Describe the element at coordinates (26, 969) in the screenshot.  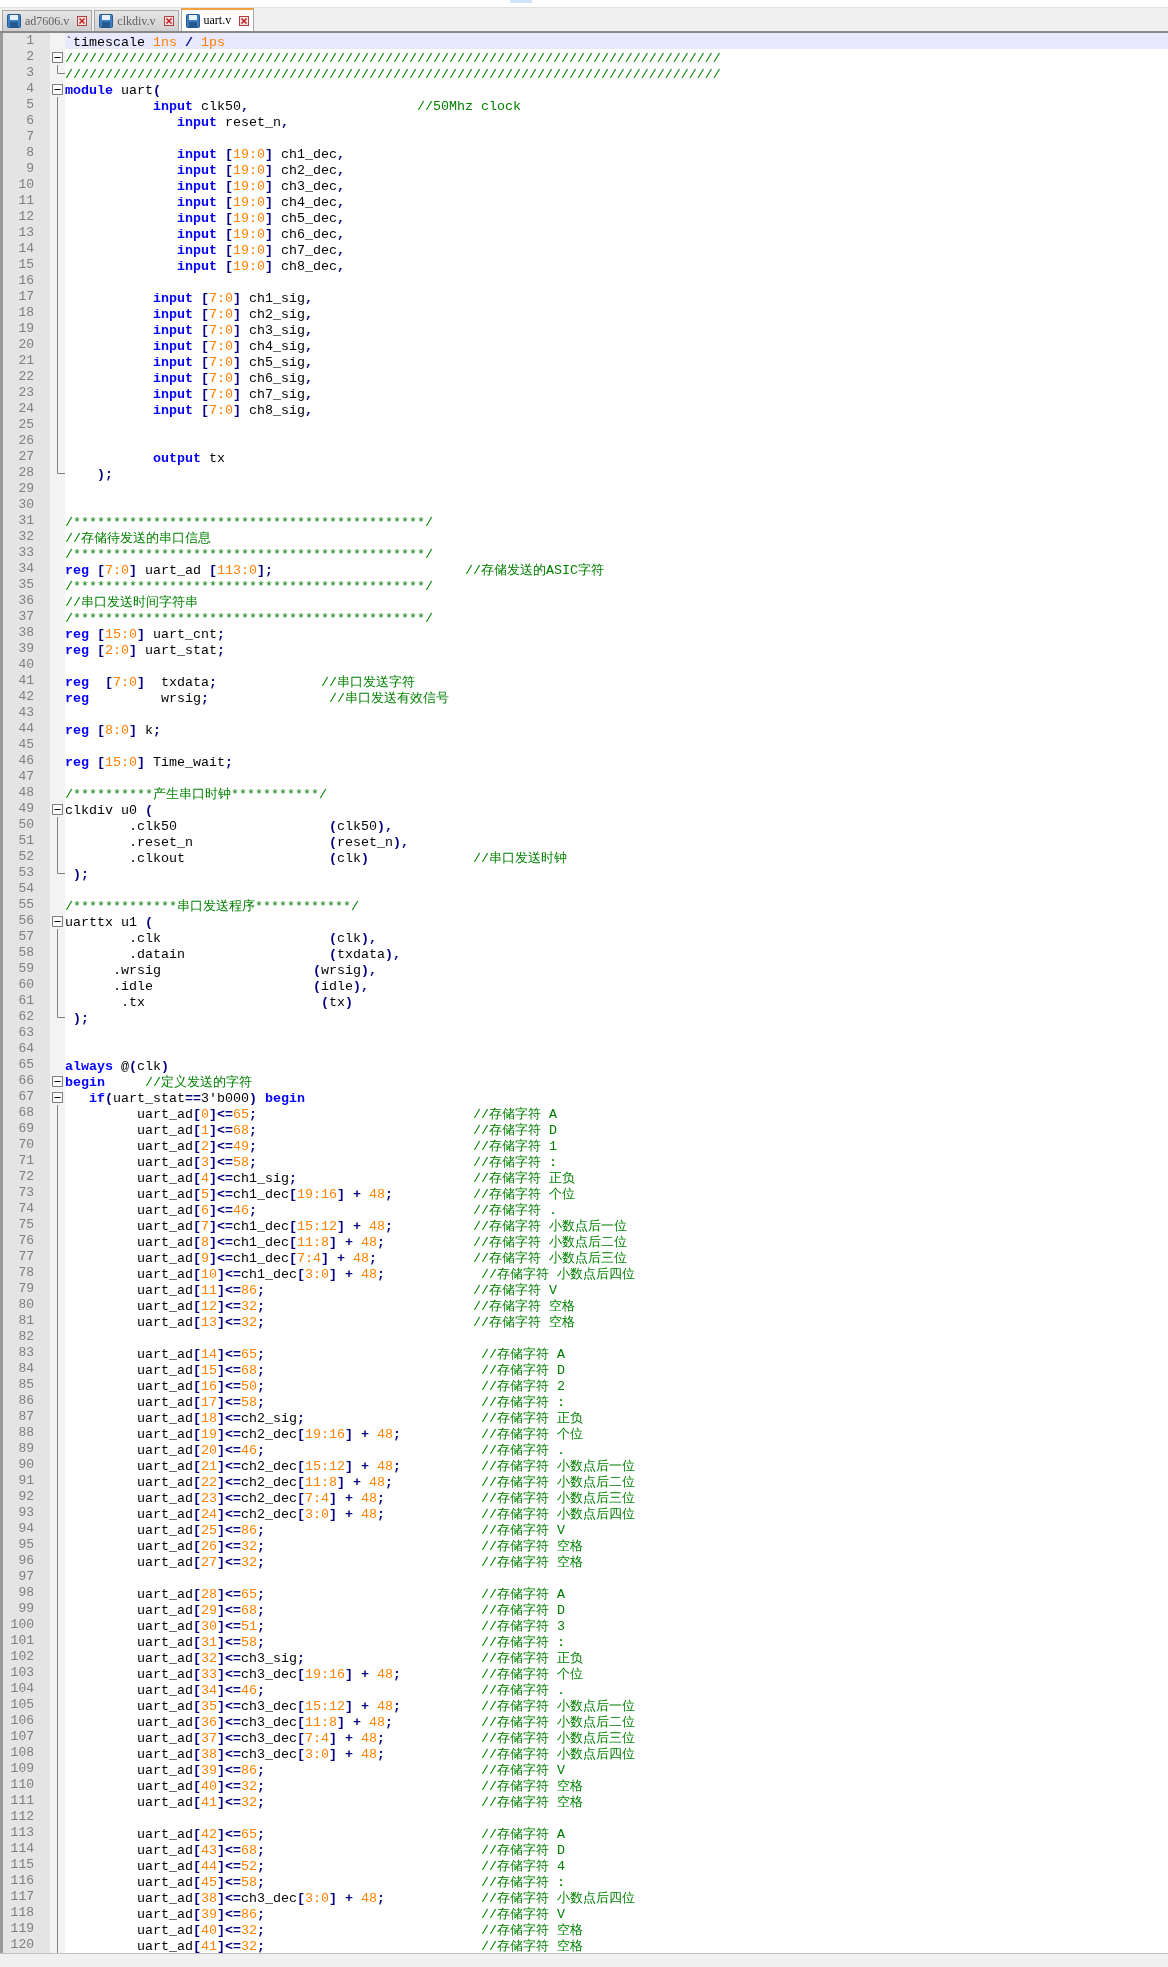
I see `line-number: 59` at that location.